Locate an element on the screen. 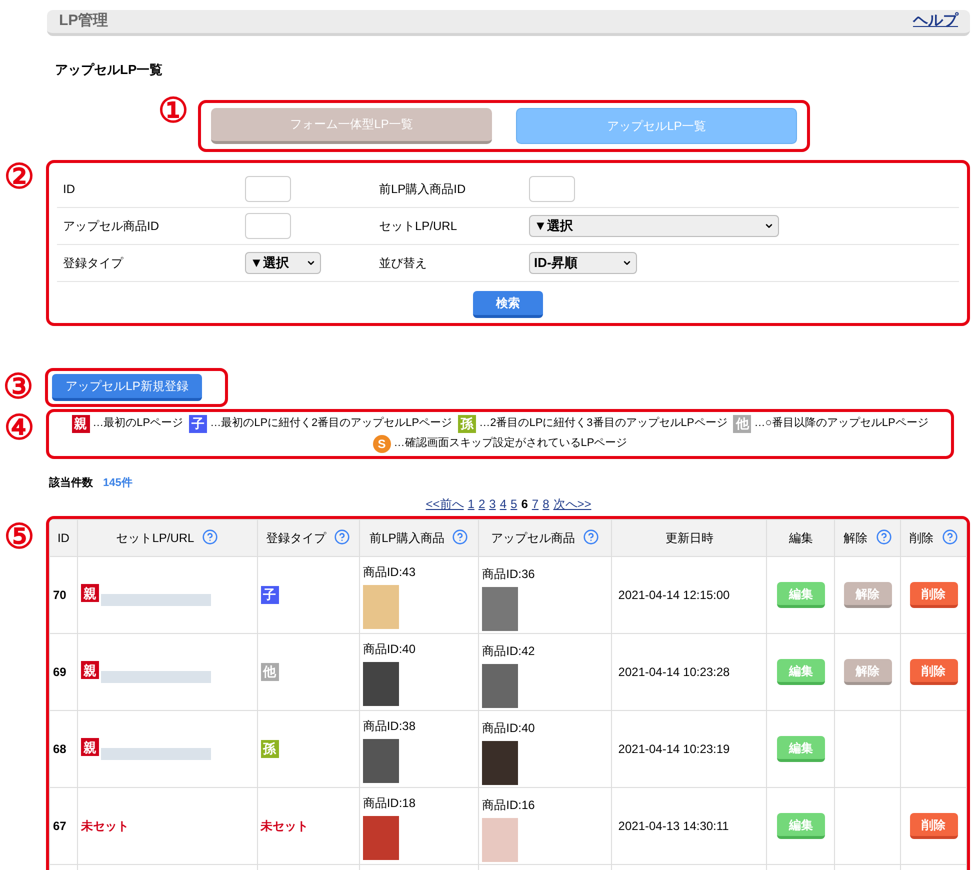 This screenshot has width=980, height=870. column-header: 削除 is located at coordinates (922, 538).